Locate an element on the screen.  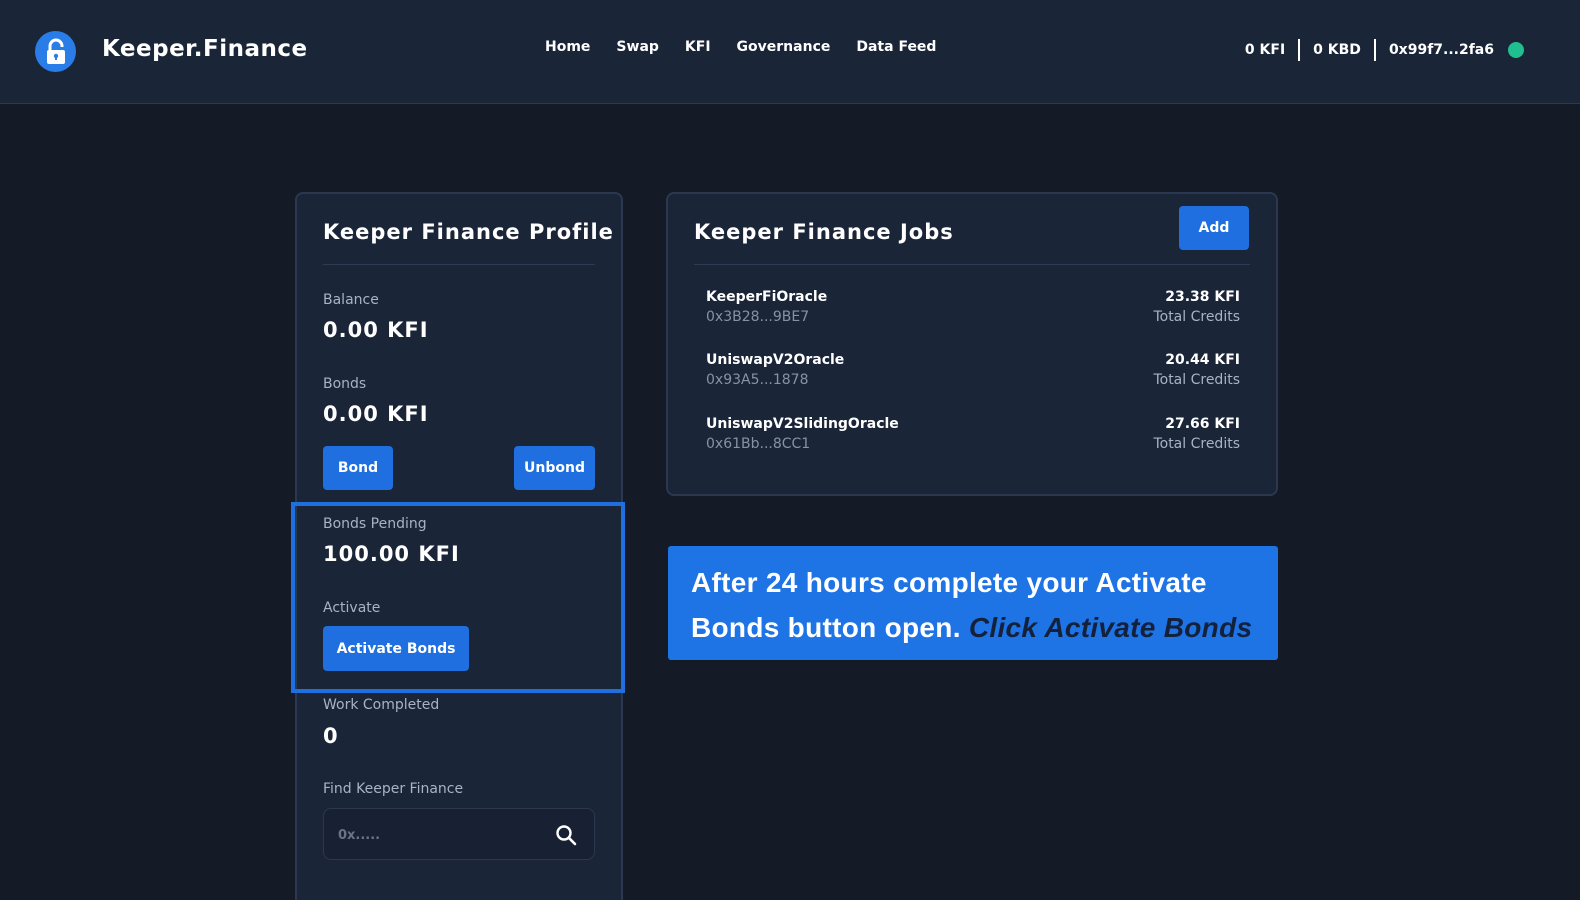
main-nav: Home Swap KFI Governance Data Feed is located at coordinates (740, 47).